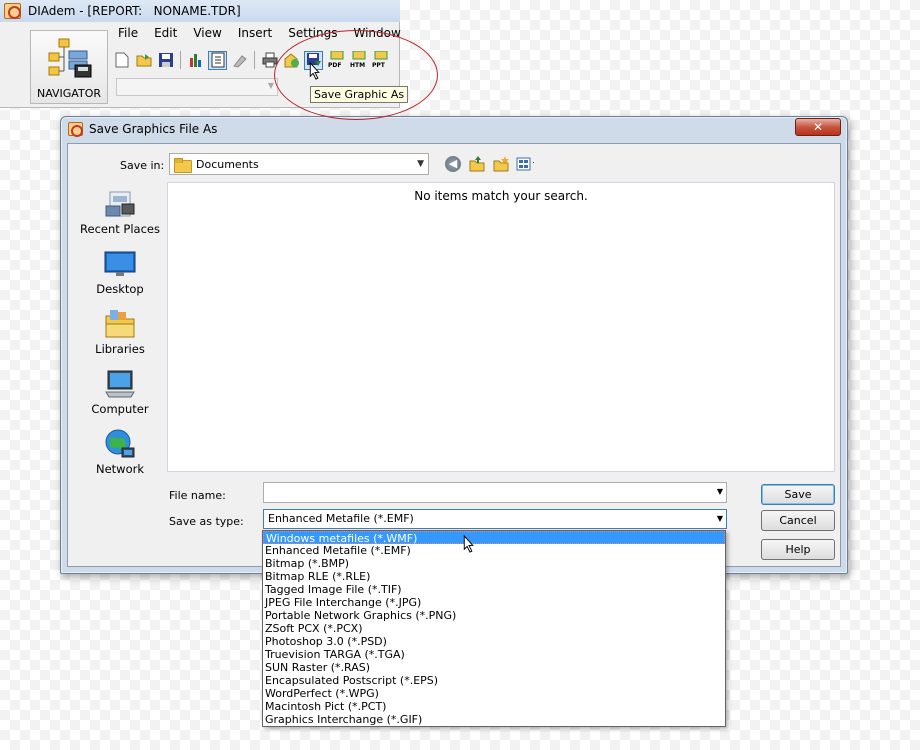 This screenshot has width=920, height=750. What do you see at coordinates (134, 11) in the screenshot?
I see `app-title: DIAdem - [REPORT: NONAME.TDR]` at bounding box center [134, 11].